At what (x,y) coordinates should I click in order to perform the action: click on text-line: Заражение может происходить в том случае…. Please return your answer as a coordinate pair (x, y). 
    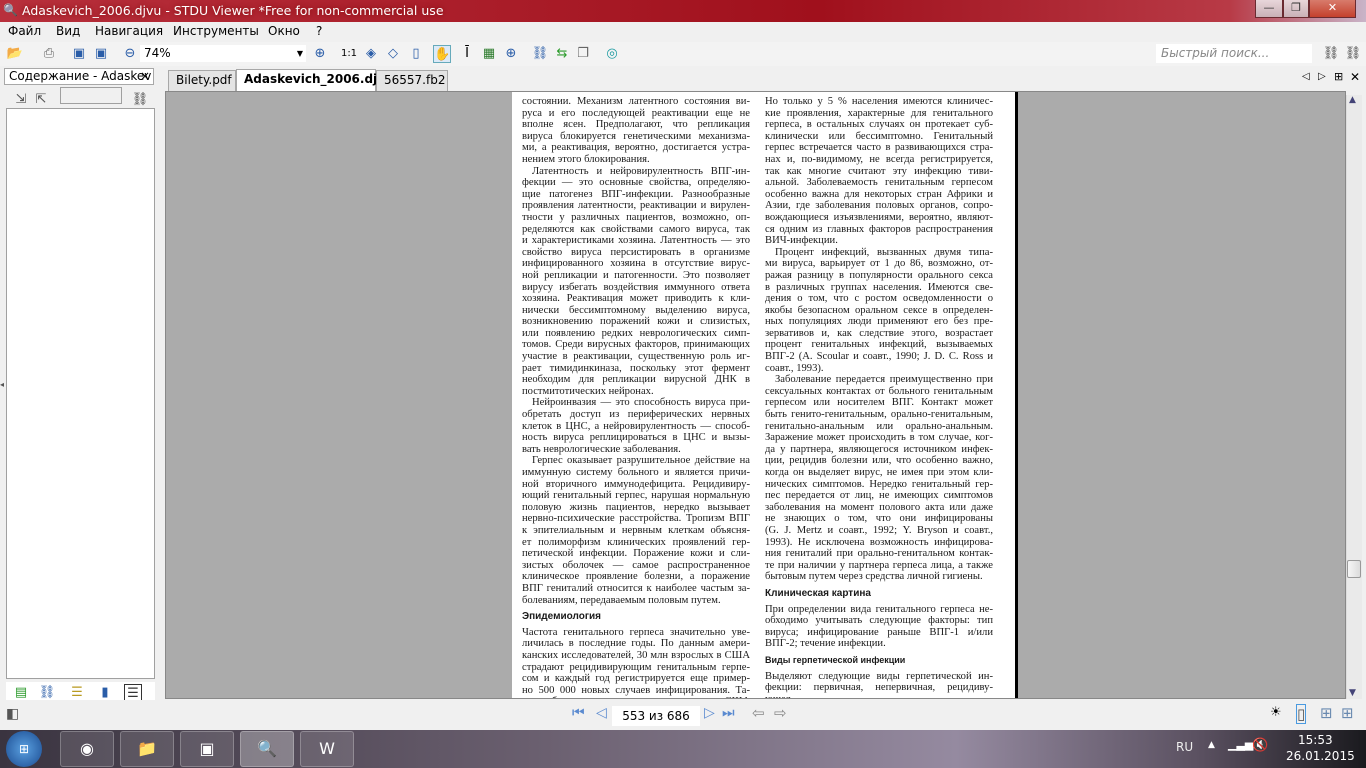
    Looking at the image, I should click on (879, 438).